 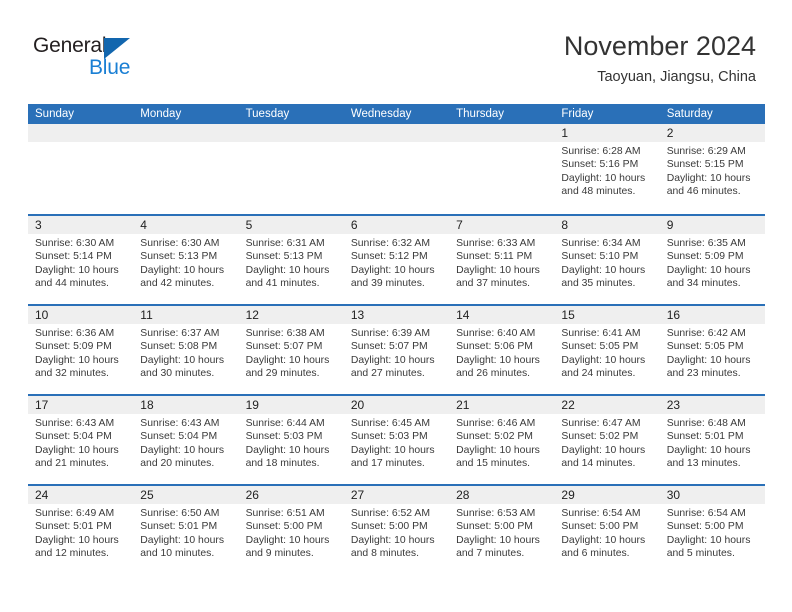 What do you see at coordinates (705, 347) in the screenshot?
I see `sunset-text: Sunset: 5:05 PM` at bounding box center [705, 347].